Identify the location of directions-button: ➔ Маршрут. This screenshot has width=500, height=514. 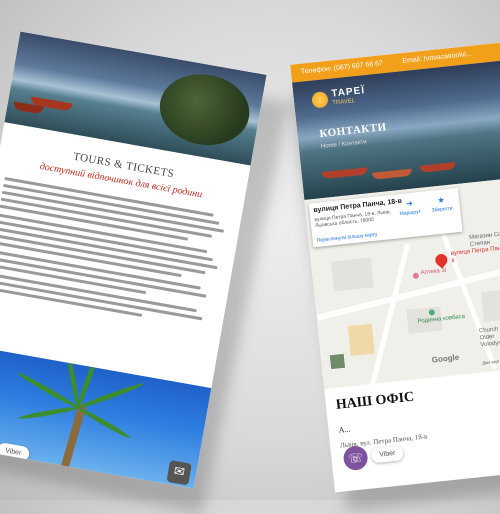
(410, 207).